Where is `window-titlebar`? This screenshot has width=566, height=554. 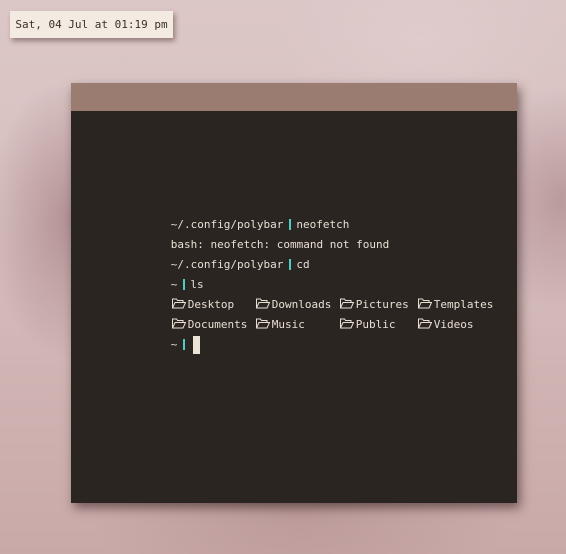
window-titlebar is located at coordinates (294, 97).